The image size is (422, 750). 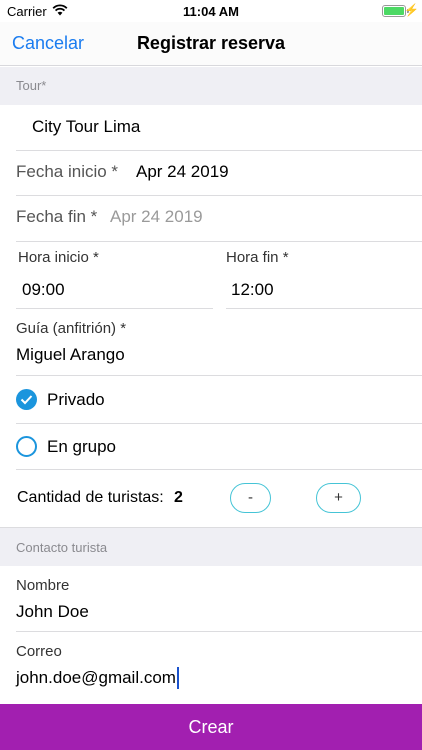 I want to click on increment-button: +, so click(x=338, y=498).